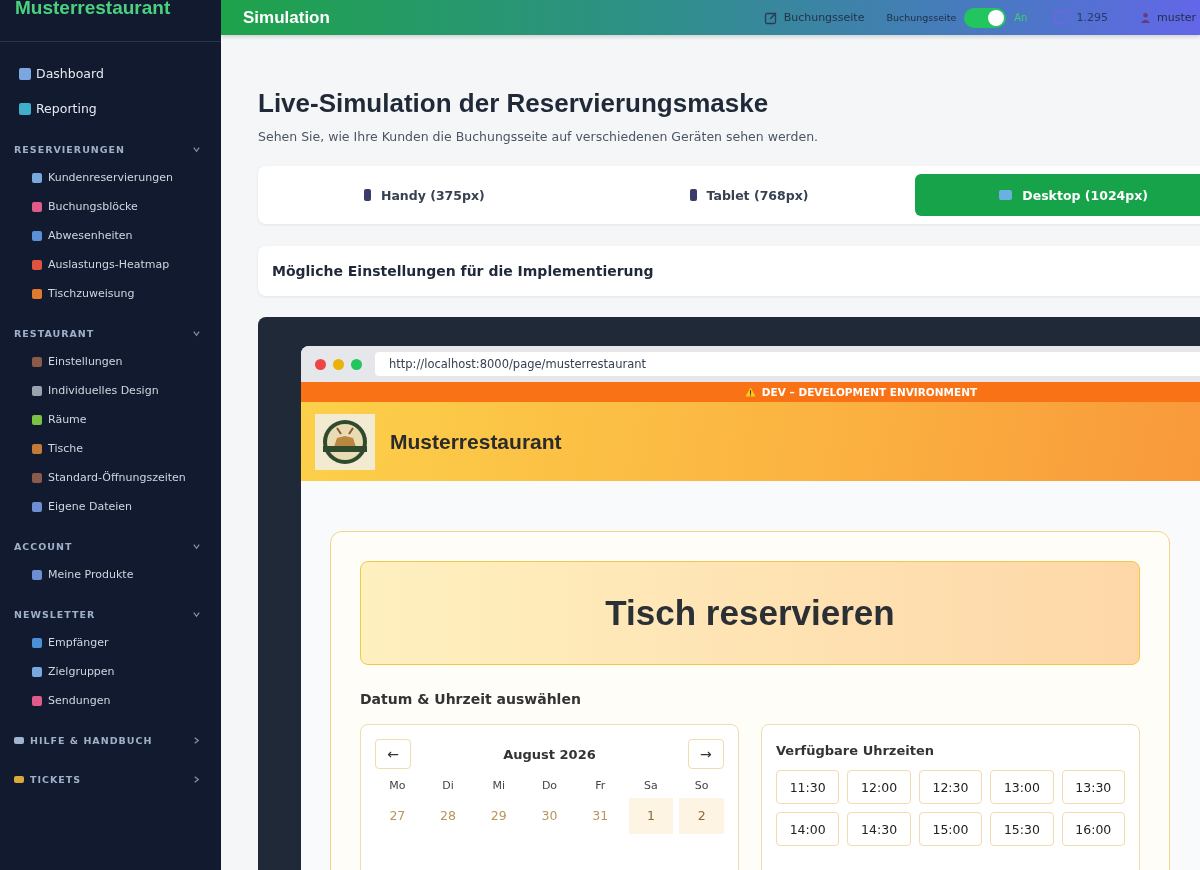 The image size is (1200, 870). What do you see at coordinates (110, 779) in the screenshot?
I see `section-header: TICKETS` at bounding box center [110, 779].